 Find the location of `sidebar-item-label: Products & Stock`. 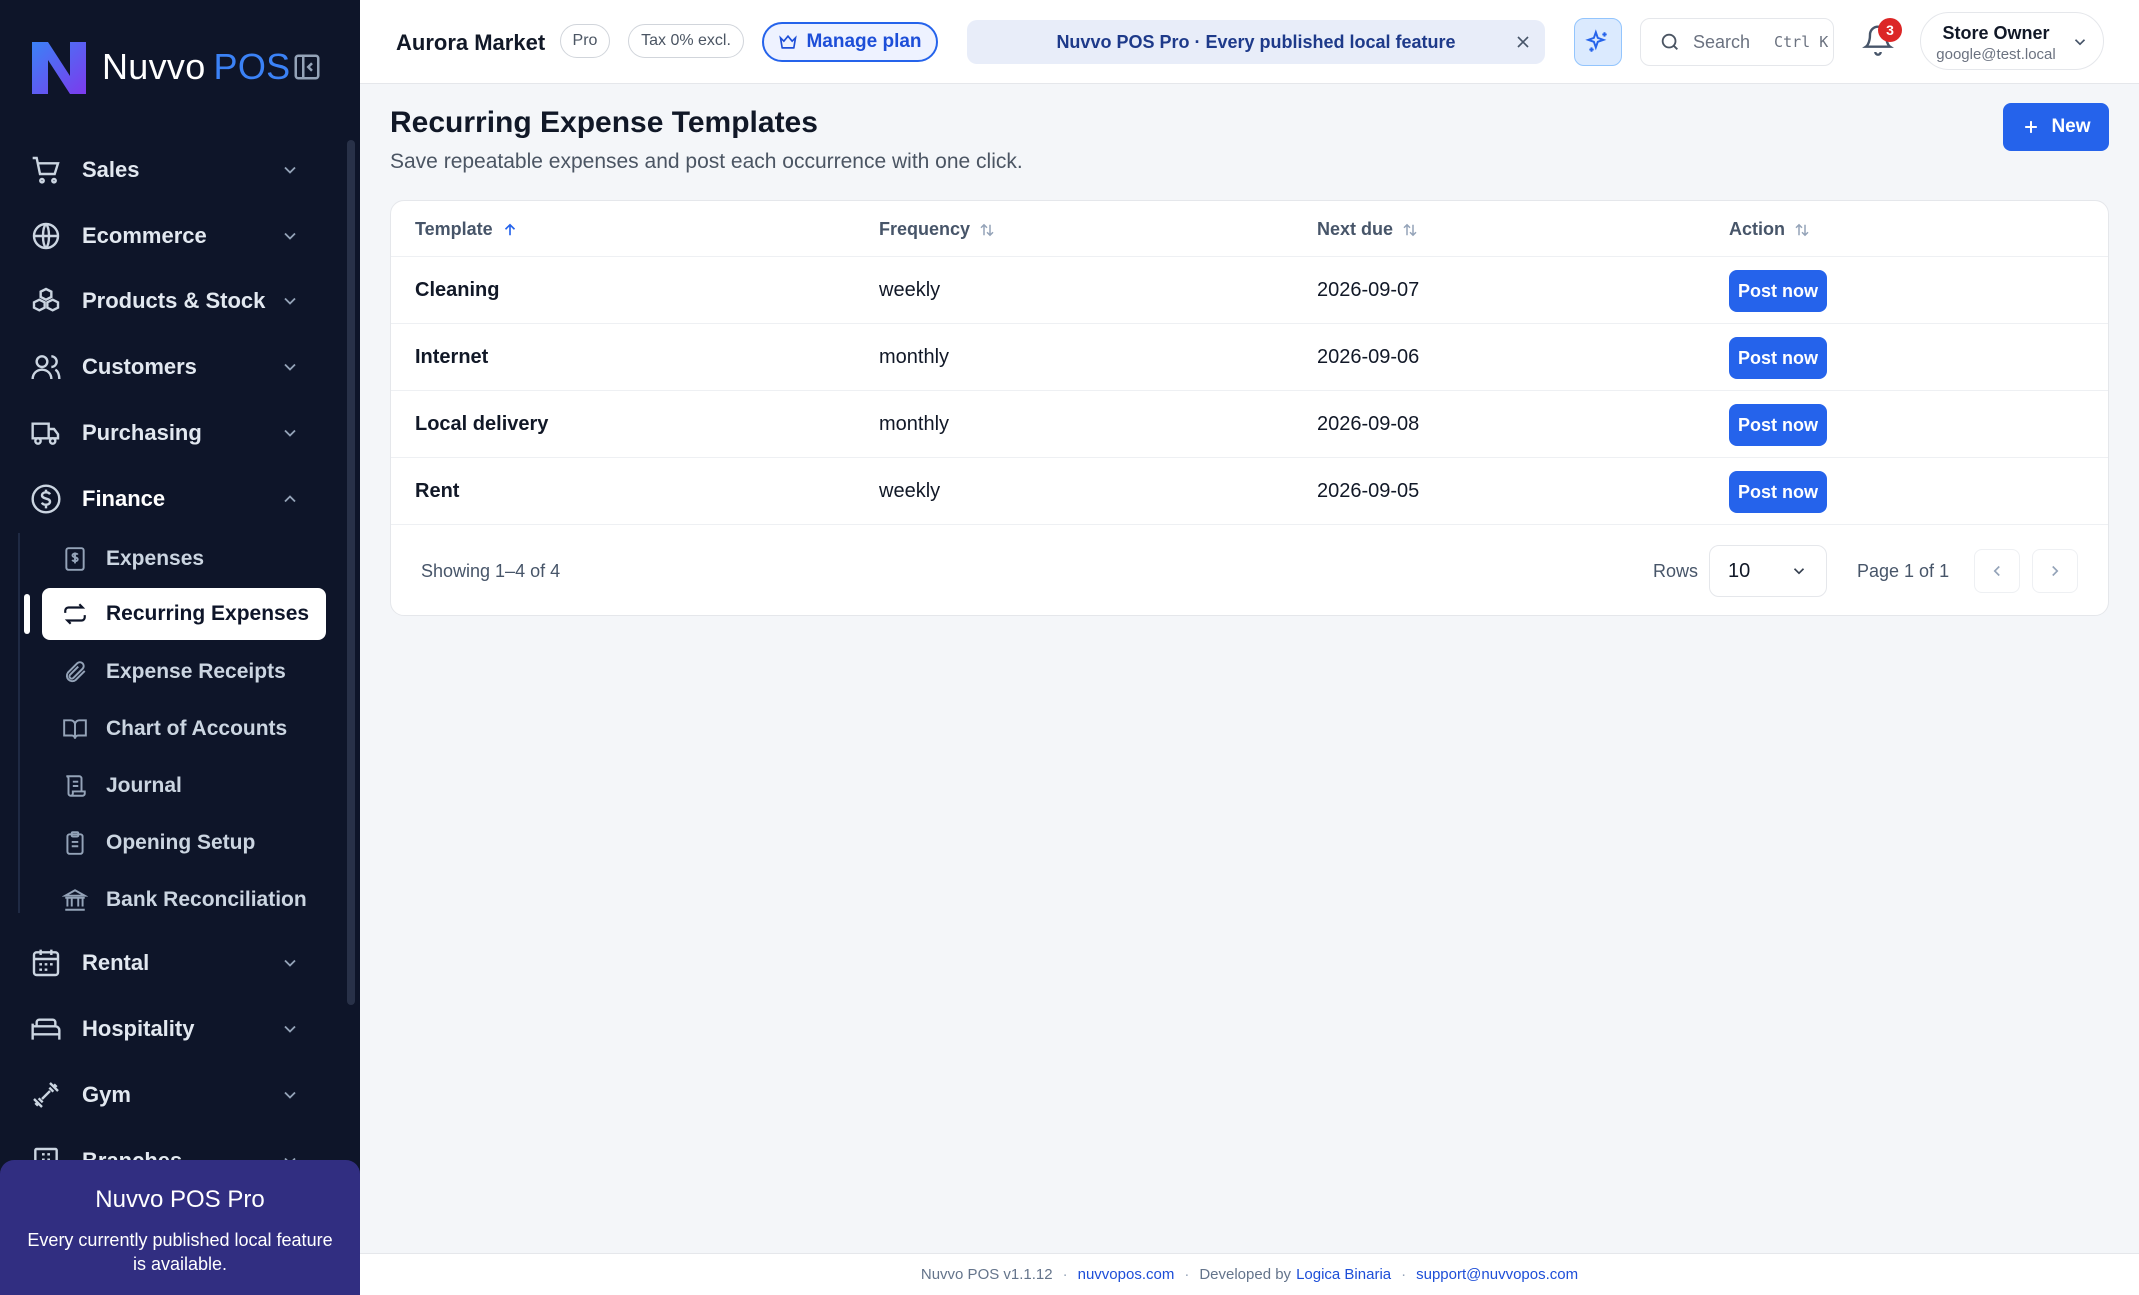

sidebar-item-label: Products & Stock is located at coordinates (174, 300).